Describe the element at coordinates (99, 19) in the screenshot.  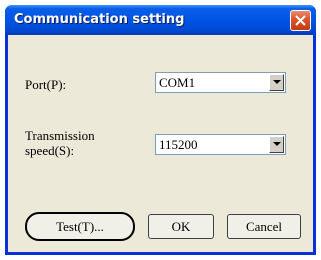
I see `window-title: Communication setting` at that location.